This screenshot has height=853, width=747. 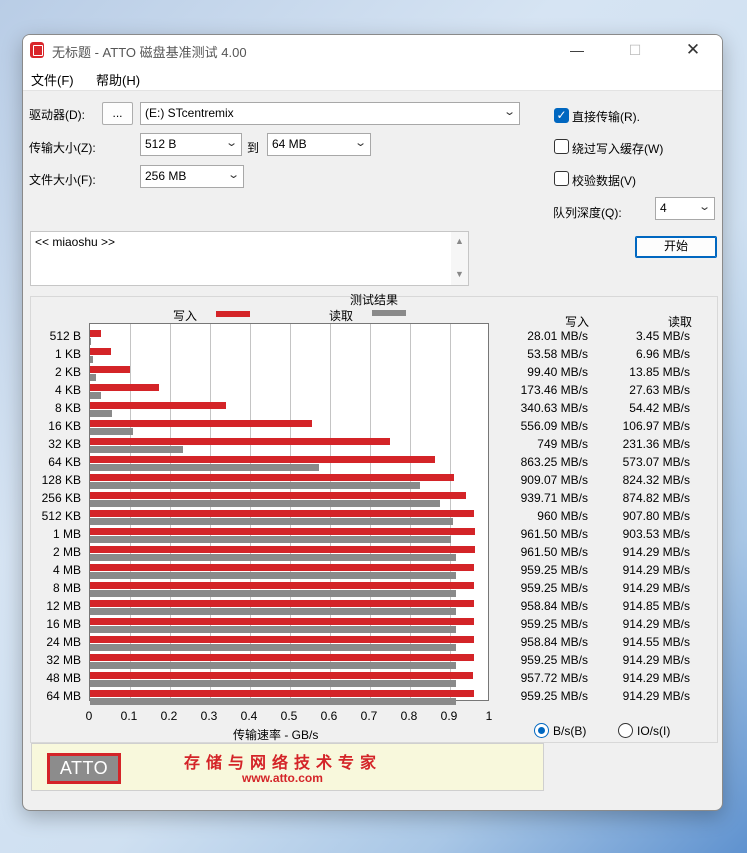 I want to click on menu-file: 文件(F), so click(x=52, y=79).